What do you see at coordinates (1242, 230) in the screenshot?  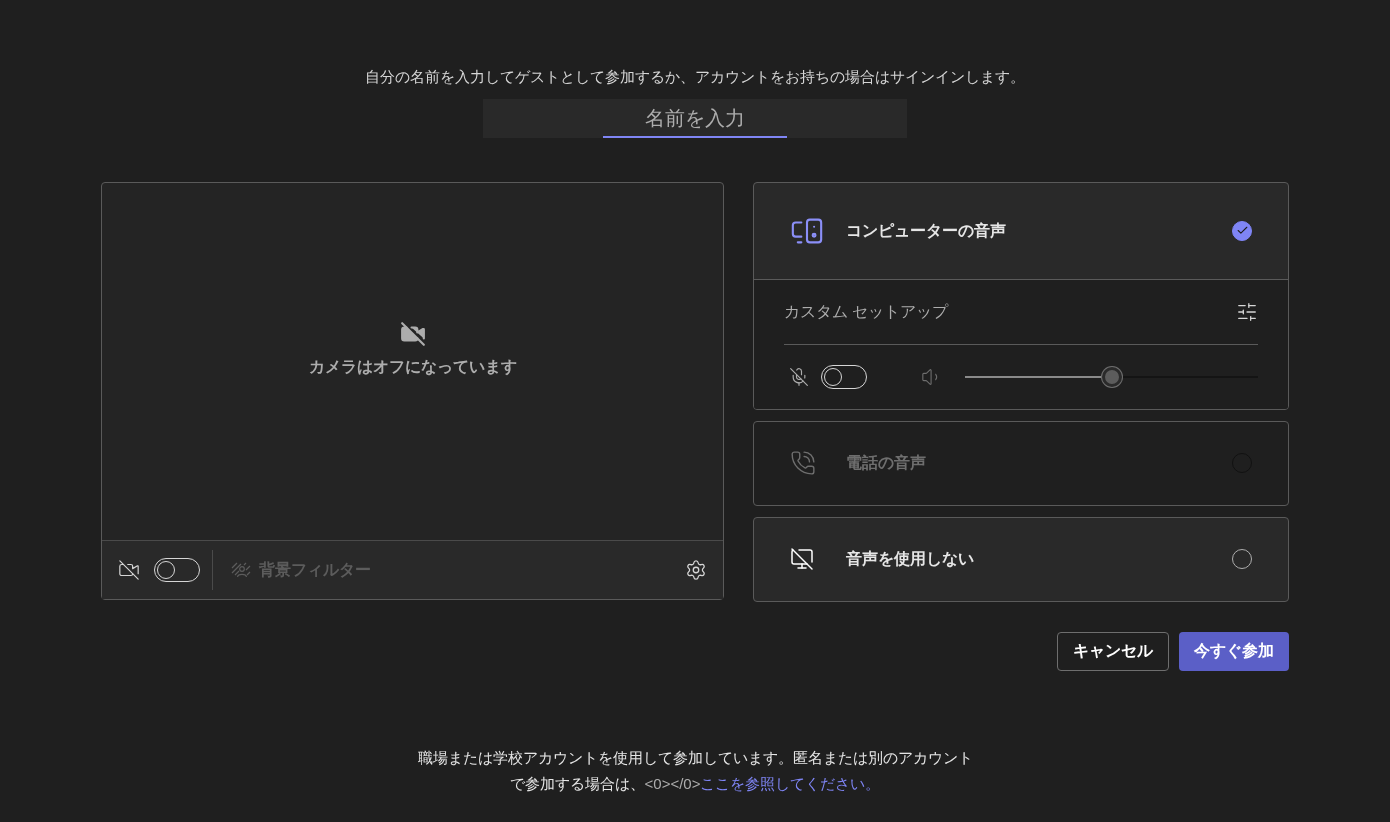 I see `radio-indicator` at bounding box center [1242, 230].